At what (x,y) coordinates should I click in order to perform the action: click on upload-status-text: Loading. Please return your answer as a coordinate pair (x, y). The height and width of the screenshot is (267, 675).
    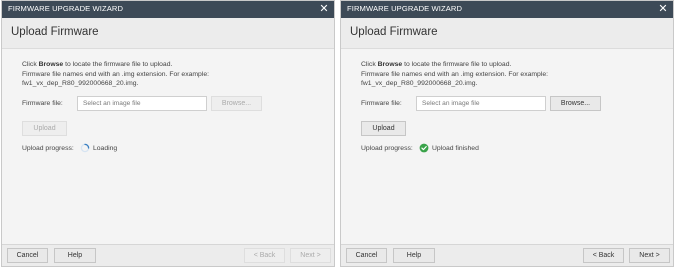
    Looking at the image, I should click on (105, 148).